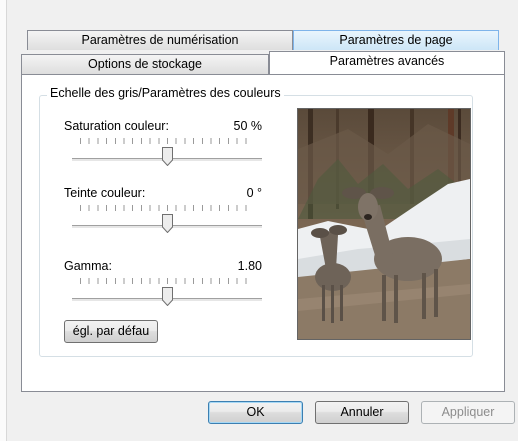 This screenshot has height=441, width=518. I want to click on tab-scan-settings: Paramètres de numérisation, so click(160, 40).